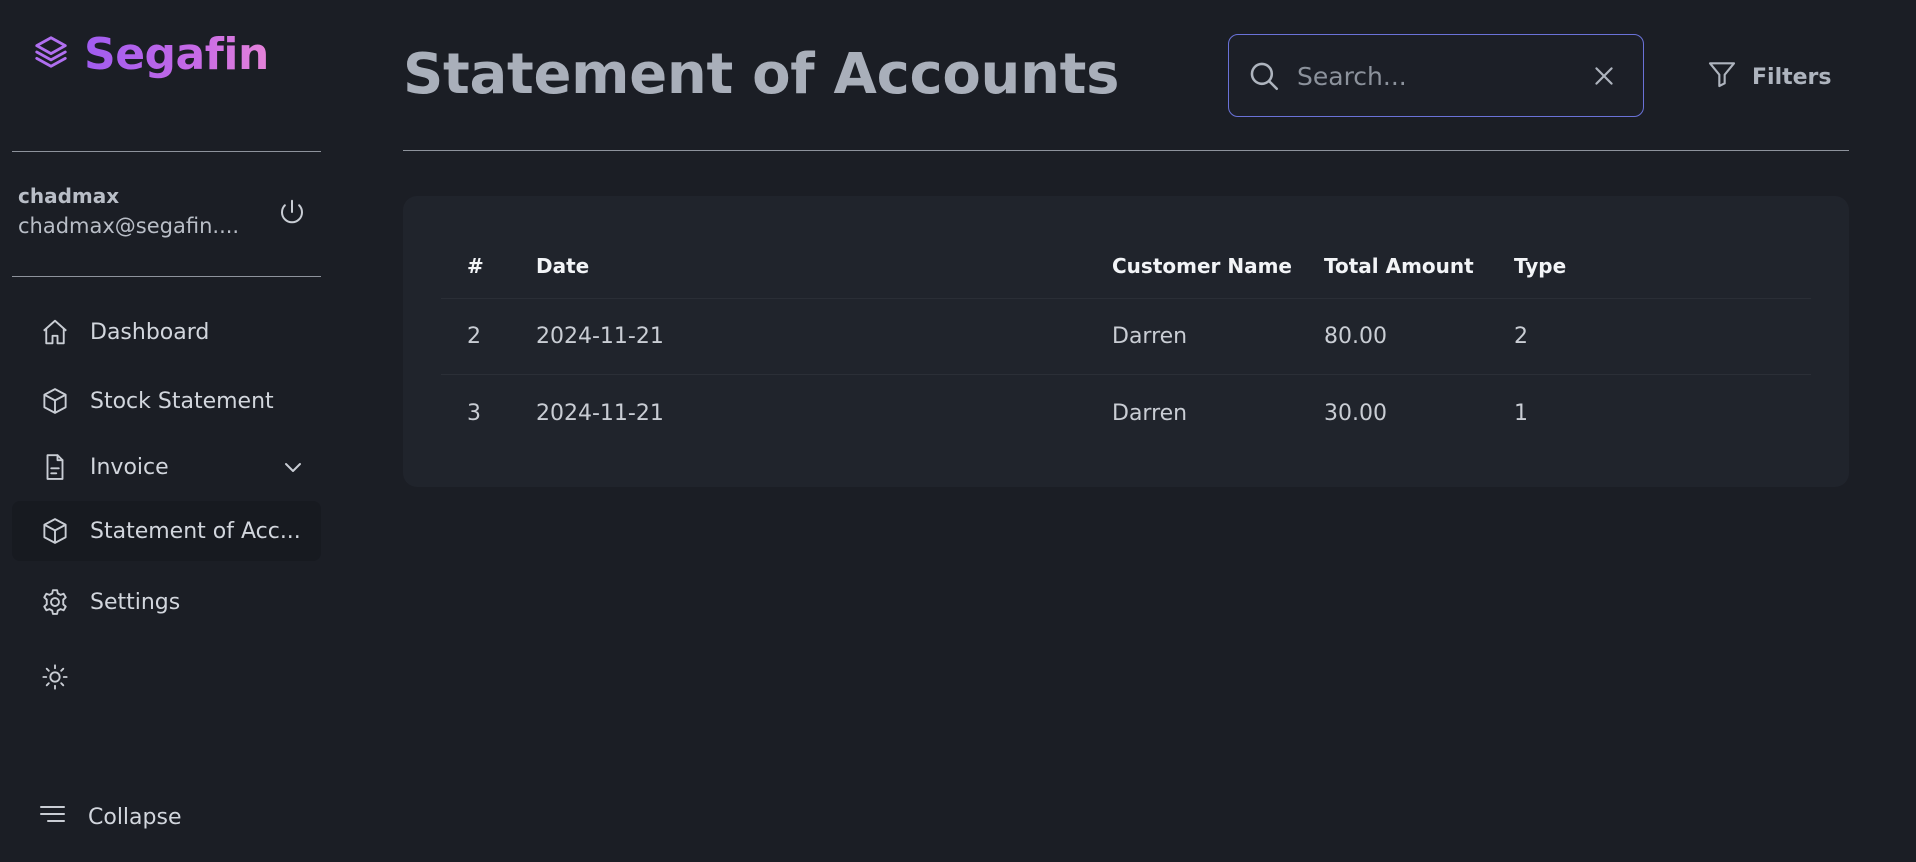 This screenshot has height=862, width=1916. What do you see at coordinates (761, 74) in the screenshot?
I see `page-title: Statement of Accounts` at bounding box center [761, 74].